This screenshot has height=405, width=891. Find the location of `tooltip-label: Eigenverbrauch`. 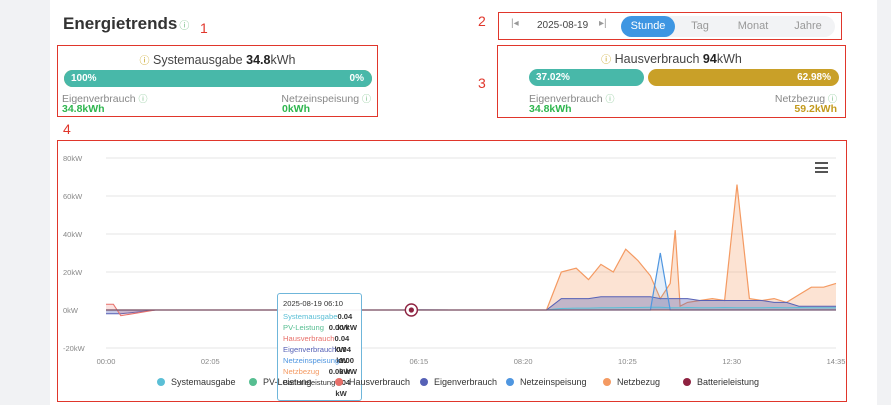

tooltip-label: Eigenverbrauch is located at coordinates (310, 349).